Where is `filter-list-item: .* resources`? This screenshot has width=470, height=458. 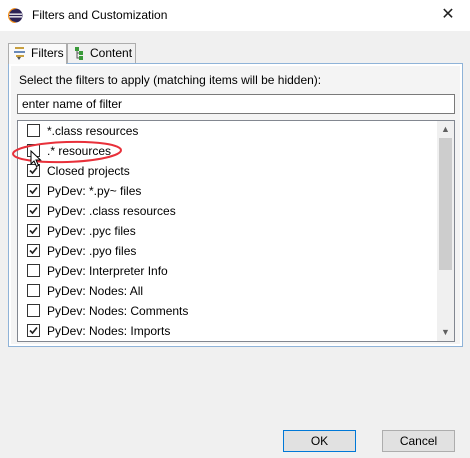 filter-list-item: .* resources is located at coordinates (228, 151).